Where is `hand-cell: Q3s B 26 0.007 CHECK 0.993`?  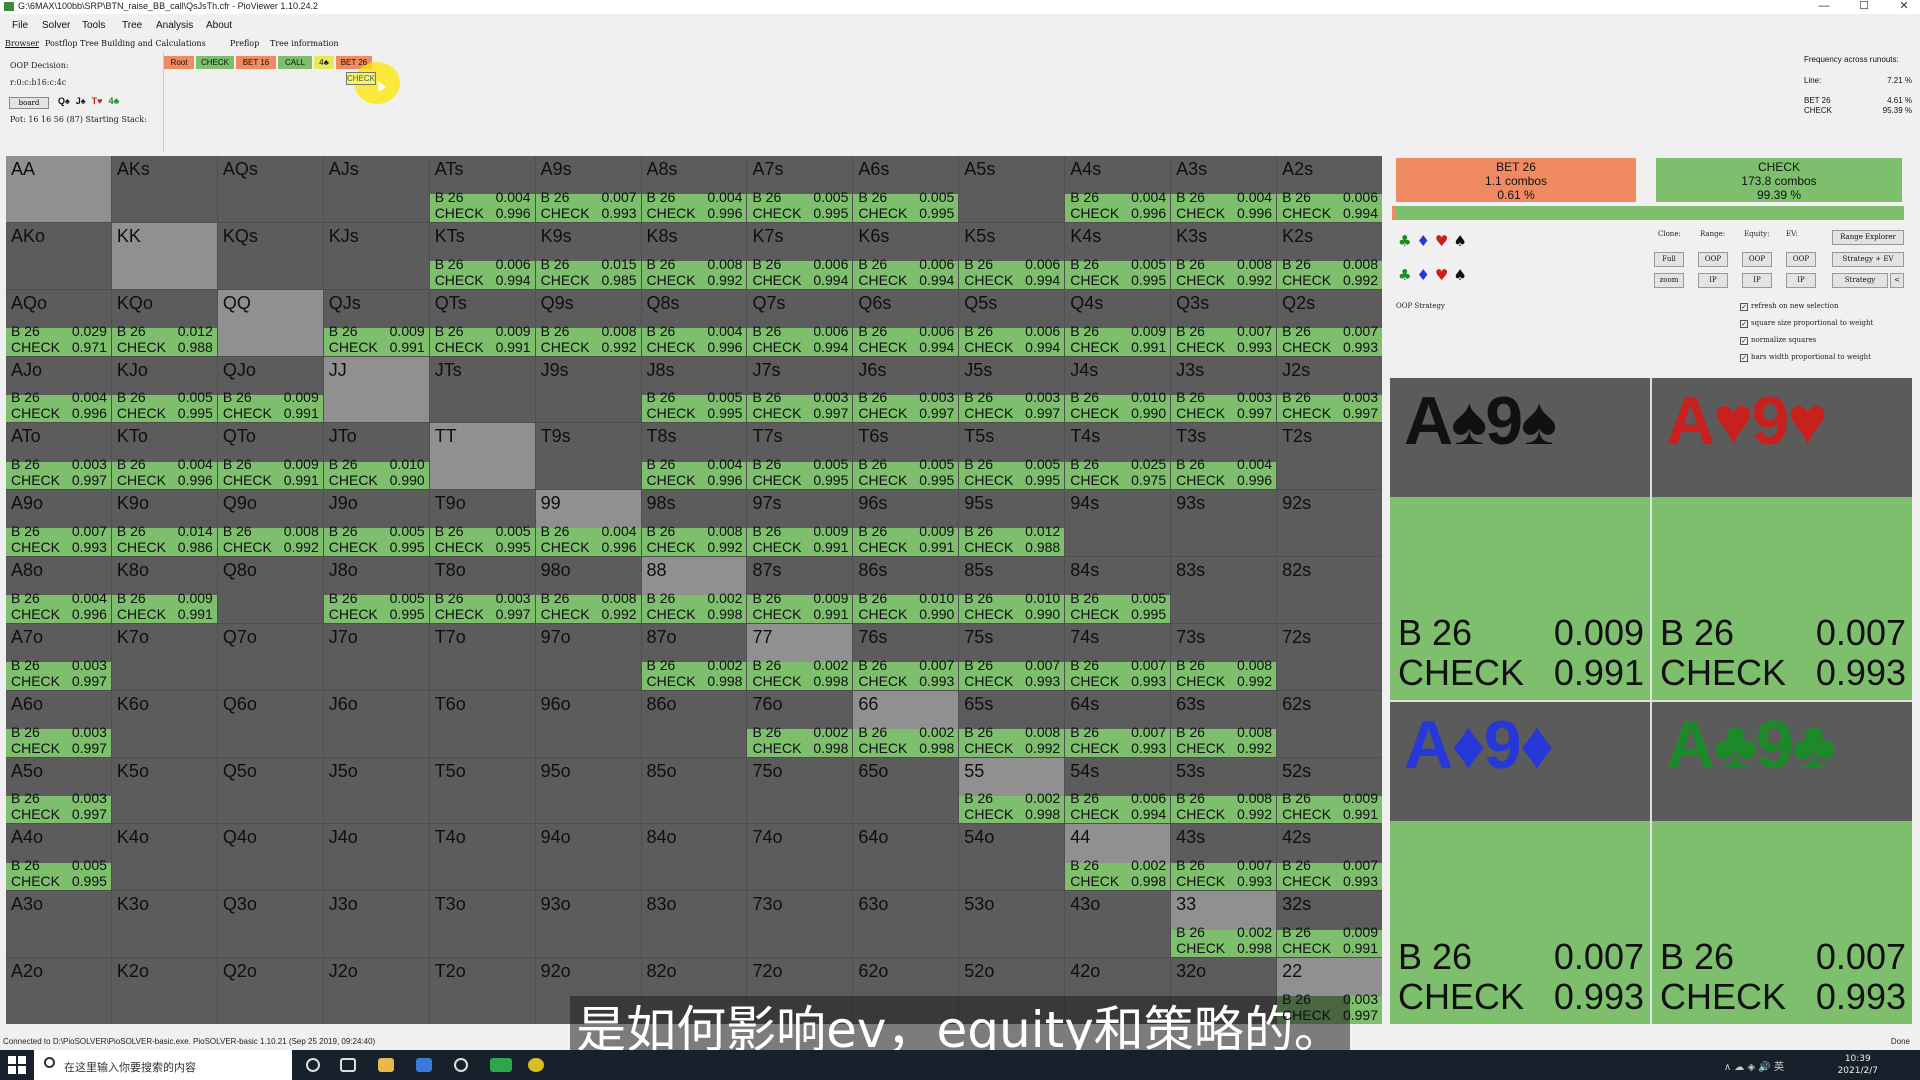
hand-cell: Q3s B 26 0.007 CHECK 0.993 is located at coordinates (1224, 322).